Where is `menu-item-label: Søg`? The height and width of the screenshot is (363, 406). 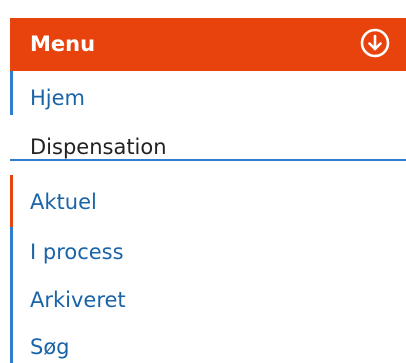
menu-item-label: Søg is located at coordinates (50, 347).